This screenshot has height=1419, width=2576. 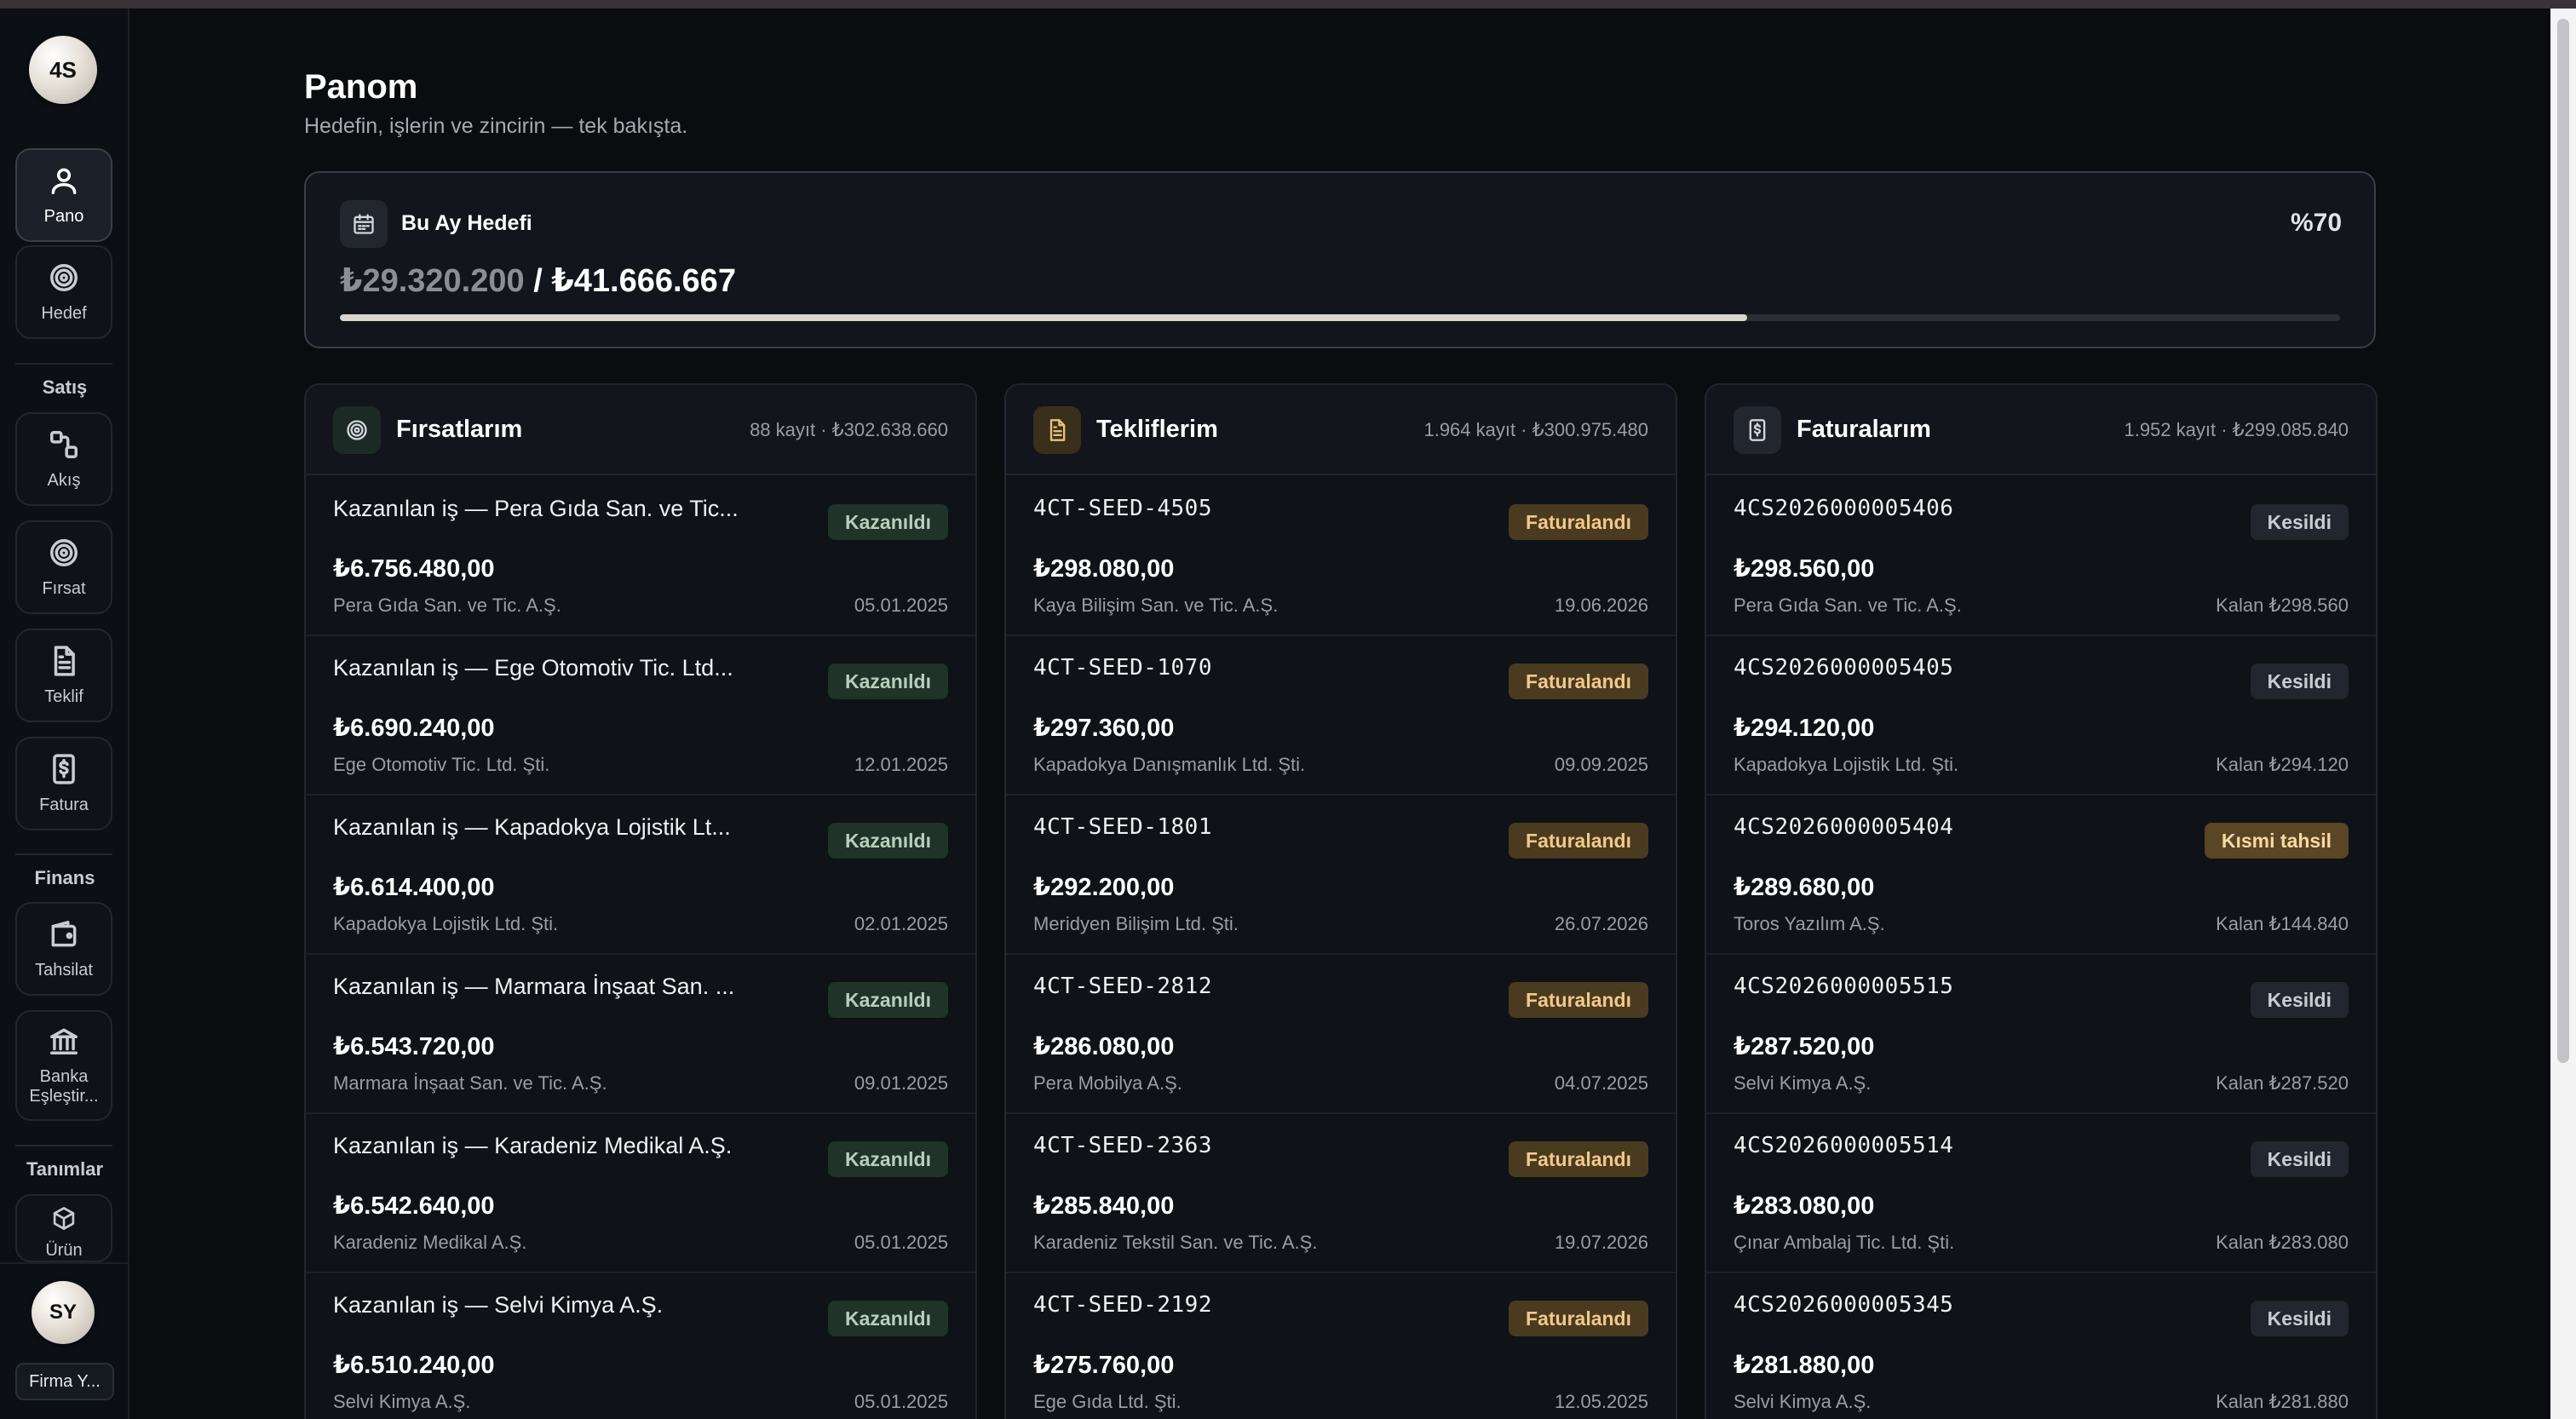 I want to click on item-company: Çınar Ambalaj Tic. Ltd. Şti., so click(x=1845, y=1243).